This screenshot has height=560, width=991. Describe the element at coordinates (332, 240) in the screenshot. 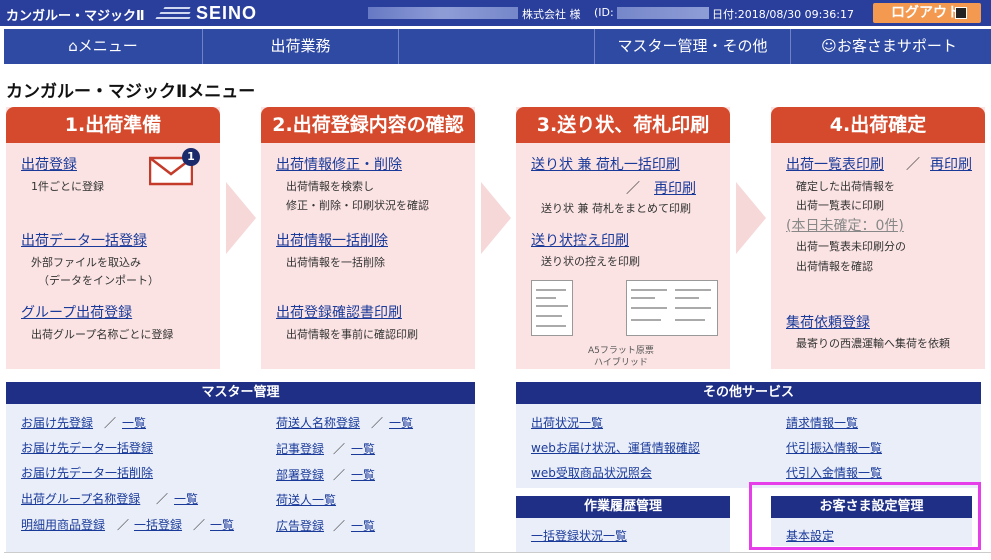

I see `shipment-bulk-delete-link: 出荷情報一括削除` at that location.